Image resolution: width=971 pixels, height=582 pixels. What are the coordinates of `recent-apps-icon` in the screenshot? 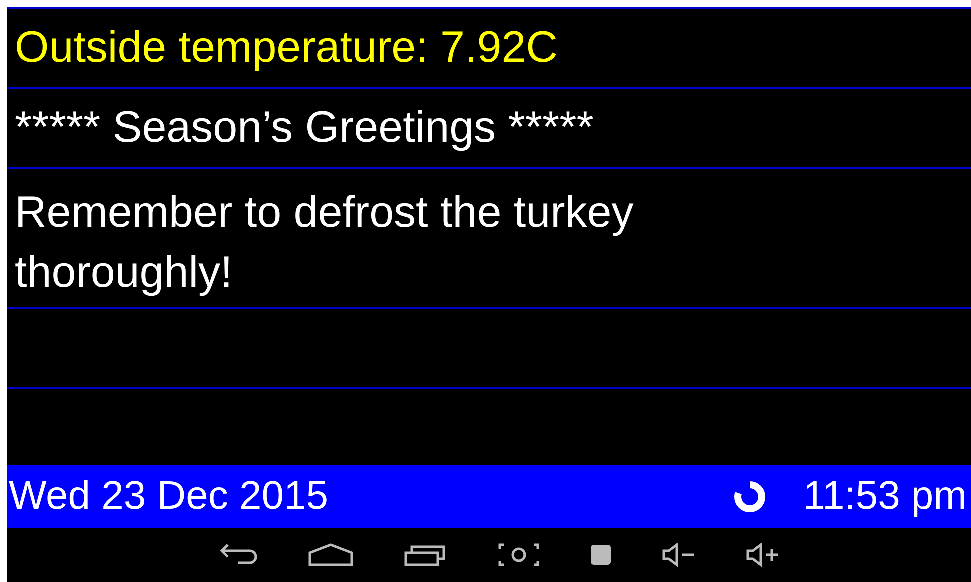 It's located at (426, 555).